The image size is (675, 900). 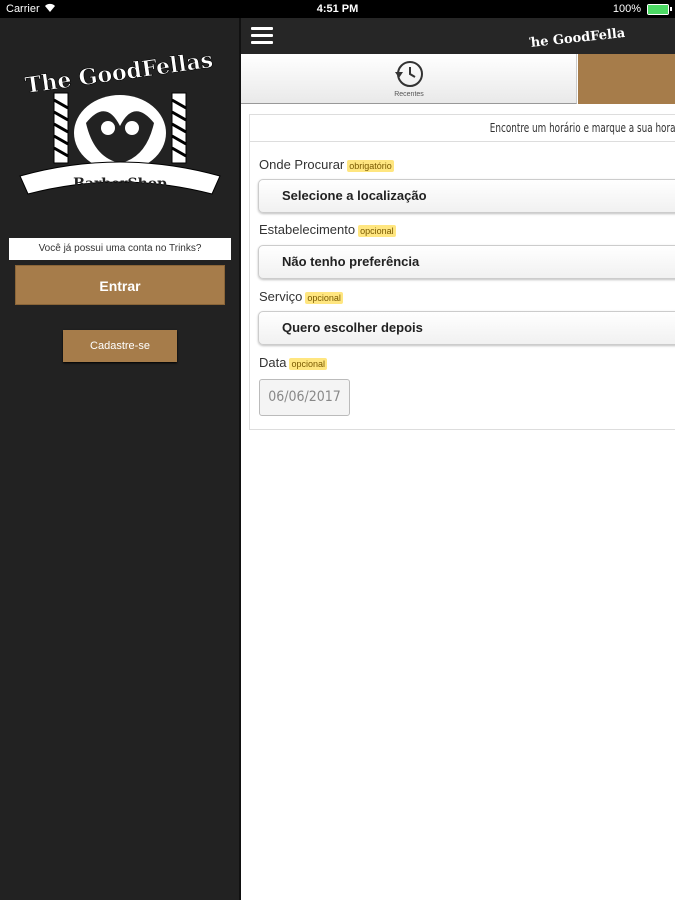 I want to click on establishment-select: Não tenho preferência, so click(x=466, y=262).